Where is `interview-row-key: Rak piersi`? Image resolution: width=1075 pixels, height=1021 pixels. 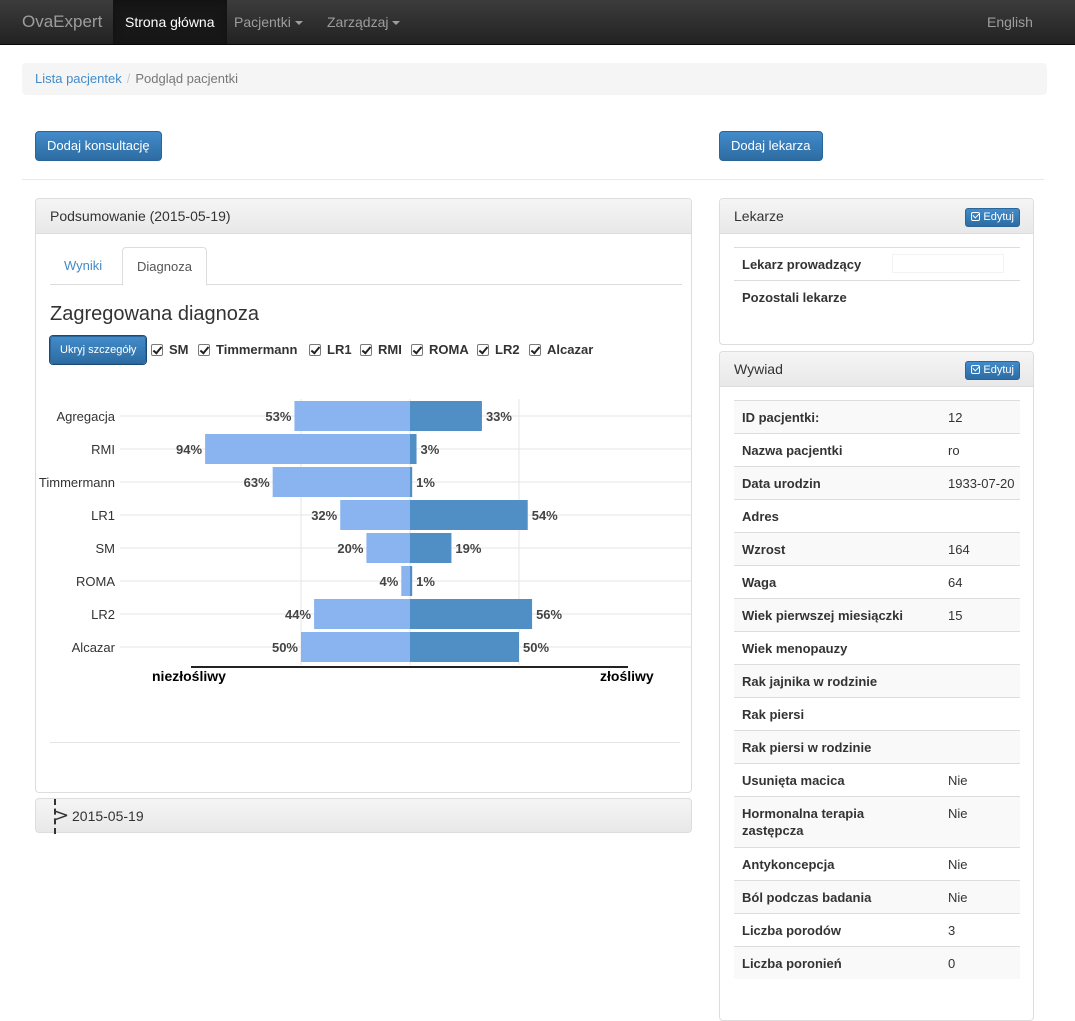 interview-row-key: Rak piersi is located at coordinates (773, 714).